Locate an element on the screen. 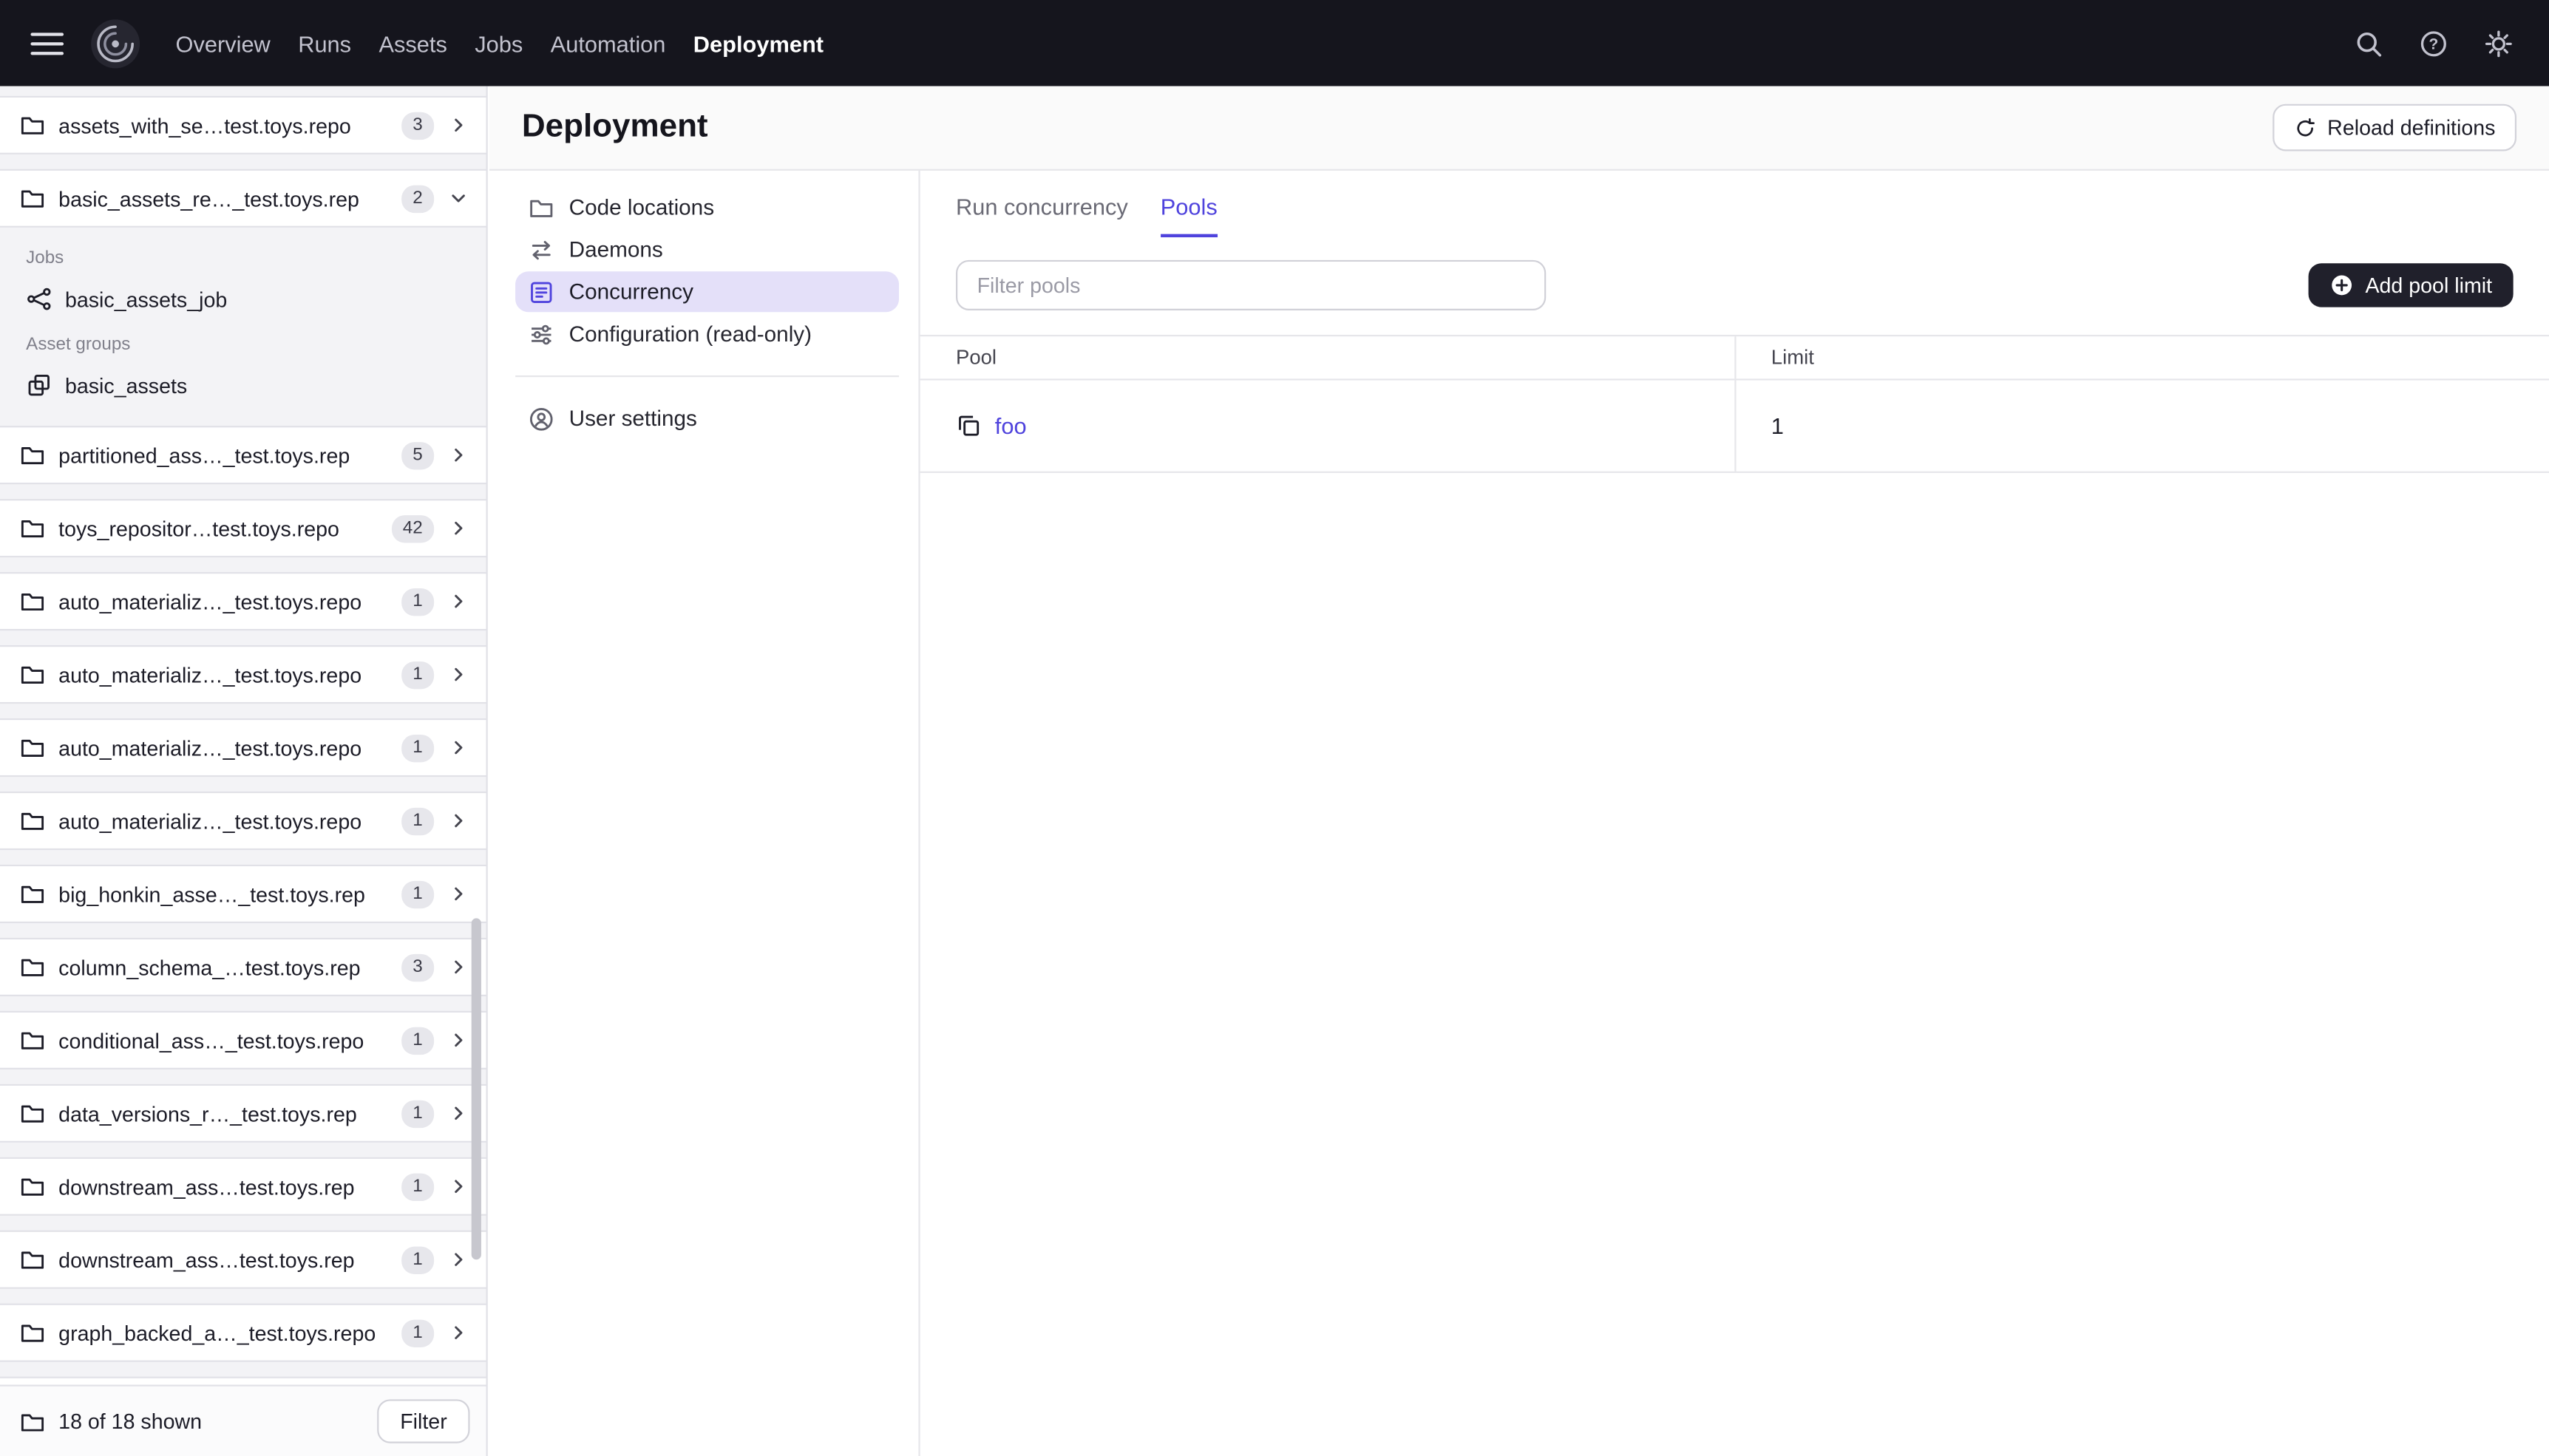 Image resolution: width=2549 pixels, height=1456 pixels. code-location-name: downstream_ass…test.toys.rep is located at coordinates (207, 1186).